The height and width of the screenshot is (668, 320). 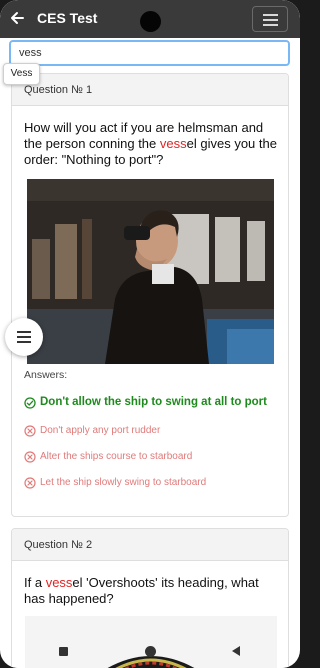 What do you see at coordinates (24, 337) in the screenshot?
I see `list-menu-icon` at bounding box center [24, 337].